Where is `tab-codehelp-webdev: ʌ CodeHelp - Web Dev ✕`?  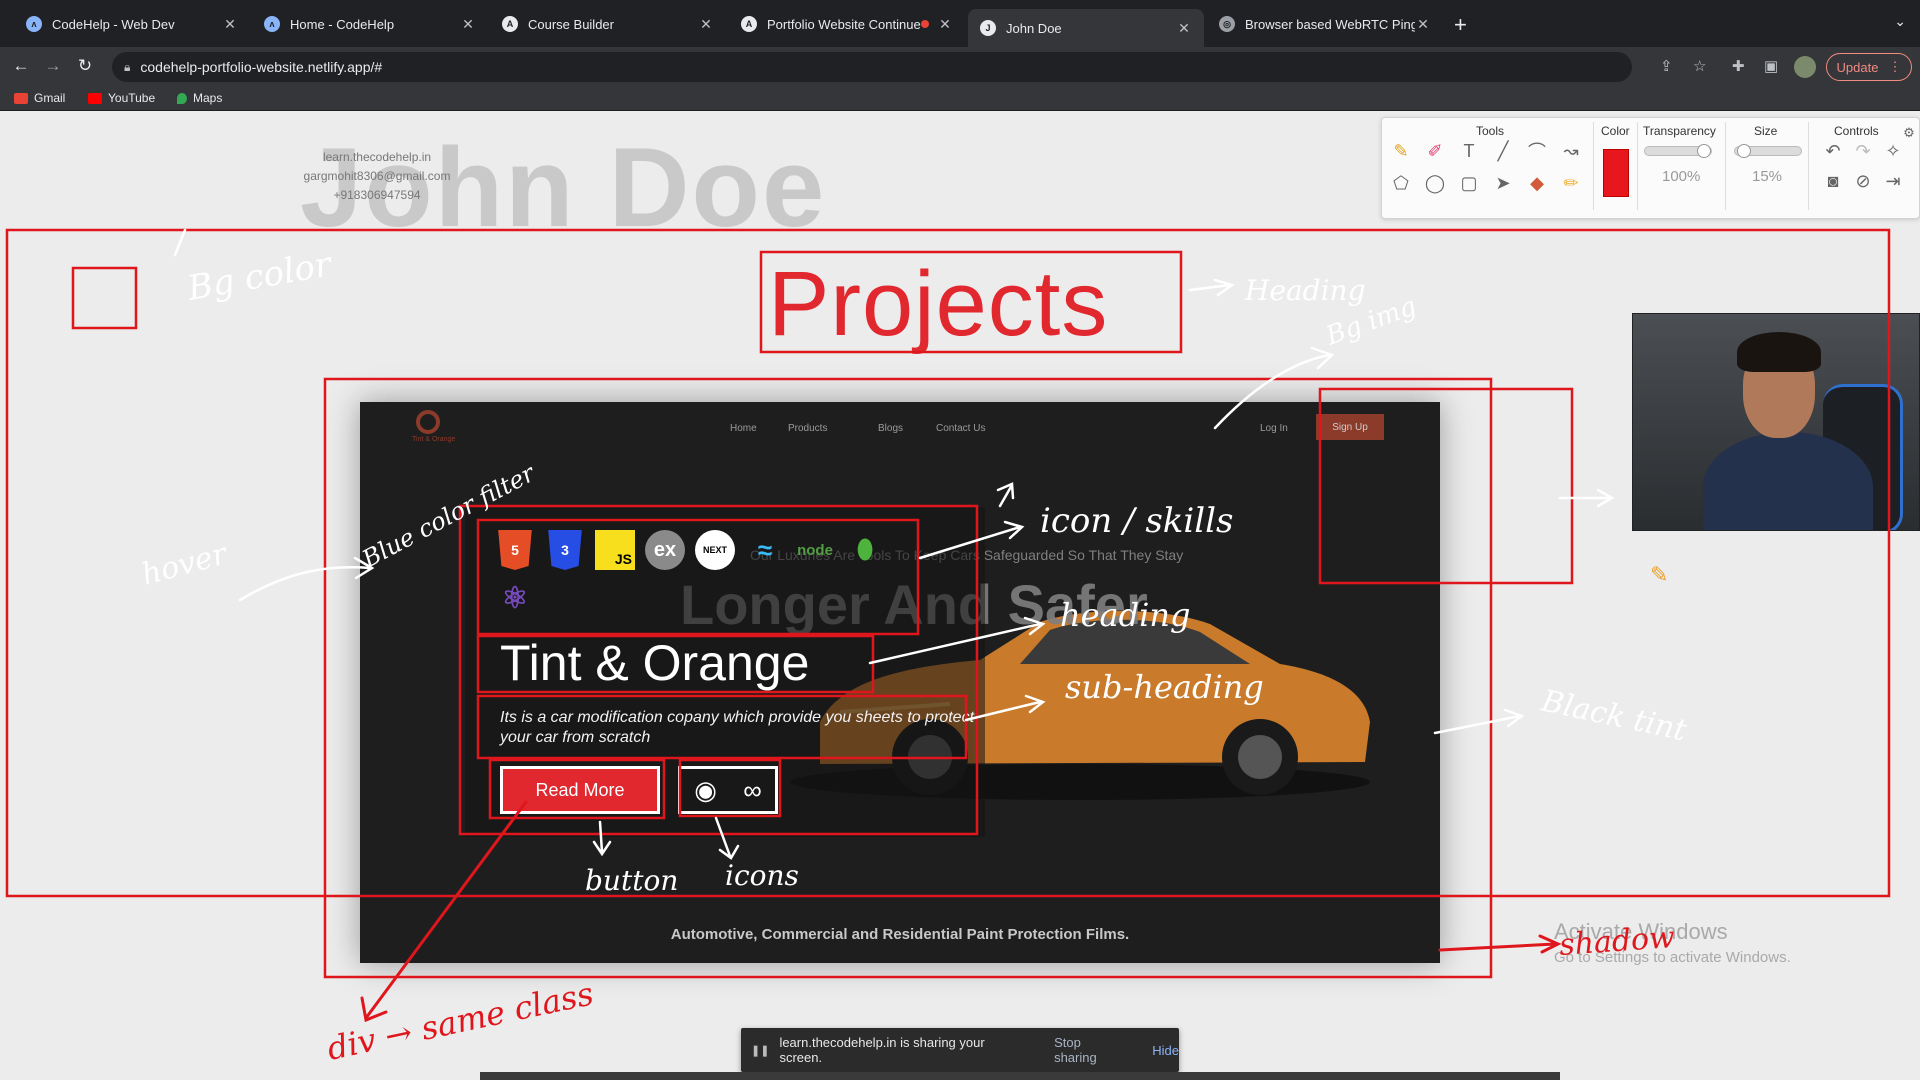 tab-codehelp-webdev: ʌ CodeHelp - Web Dev ✕ is located at coordinates (132, 24).